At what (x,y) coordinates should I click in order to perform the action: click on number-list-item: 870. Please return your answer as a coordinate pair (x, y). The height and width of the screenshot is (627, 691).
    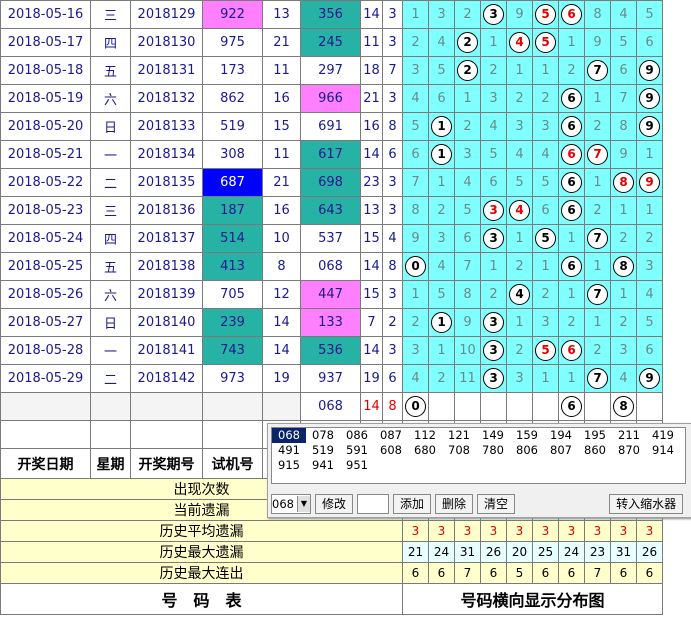
    Looking at the image, I should click on (629, 450).